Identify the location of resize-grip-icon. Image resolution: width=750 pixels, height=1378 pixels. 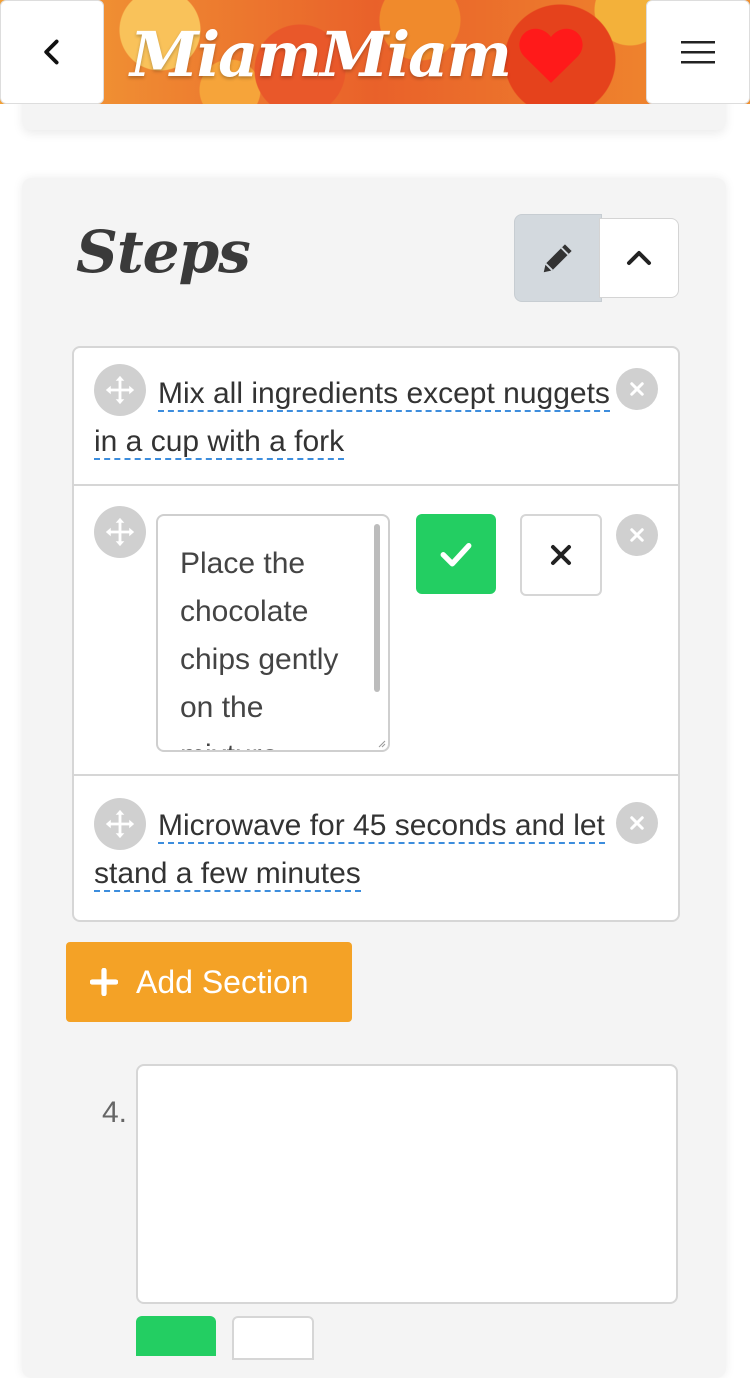
(381, 743).